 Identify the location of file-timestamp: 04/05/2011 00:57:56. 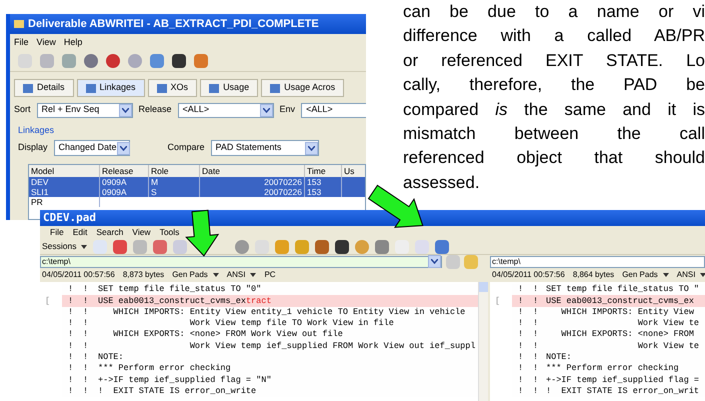
(528, 275).